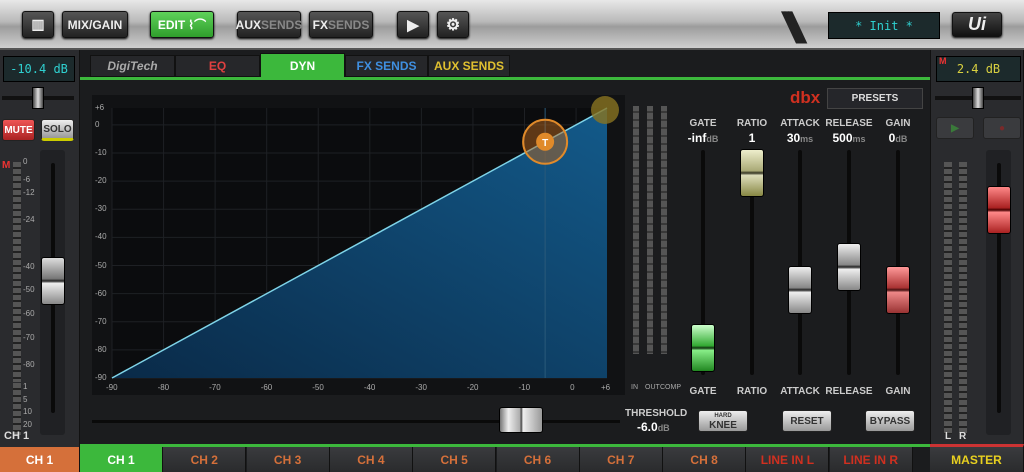 This screenshot has width=1024, height=472. I want to click on dyn-meter-in, so click(636, 230).